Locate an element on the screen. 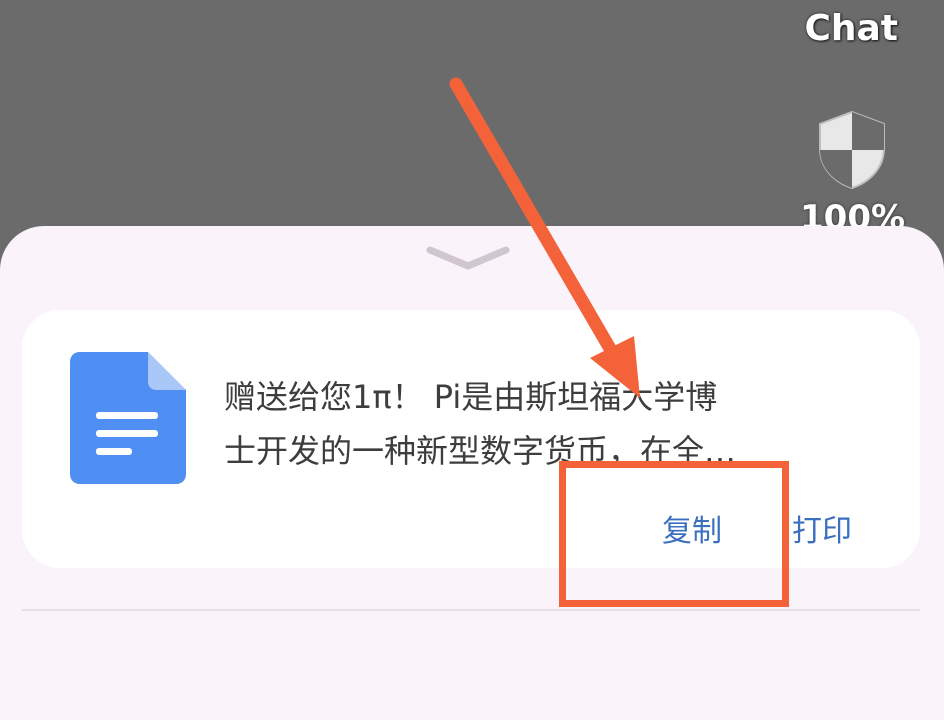 The image size is (944, 720). print-button: 打印 is located at coordinates (822, 528).